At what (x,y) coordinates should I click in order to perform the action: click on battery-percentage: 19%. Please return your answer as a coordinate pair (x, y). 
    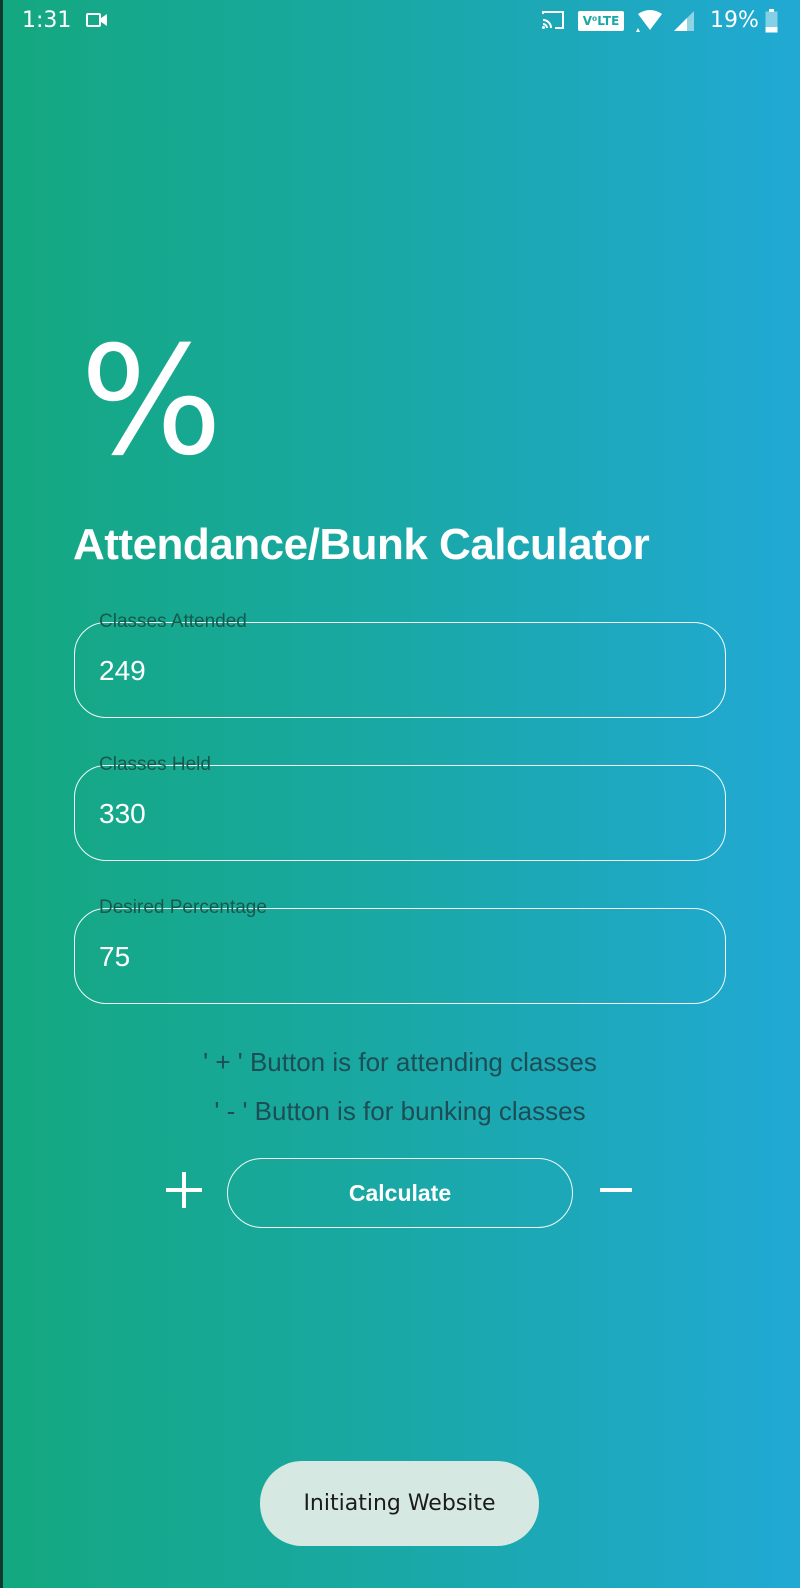
    Looking at the image, I should click on (734, 20).